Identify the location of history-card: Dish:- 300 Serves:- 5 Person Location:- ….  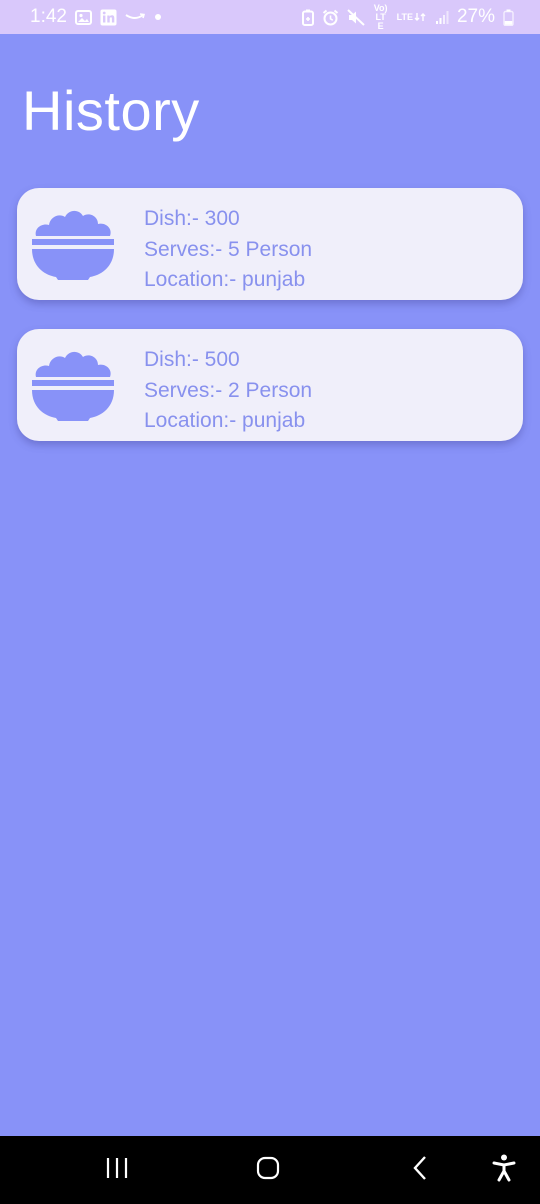
(270, 244).